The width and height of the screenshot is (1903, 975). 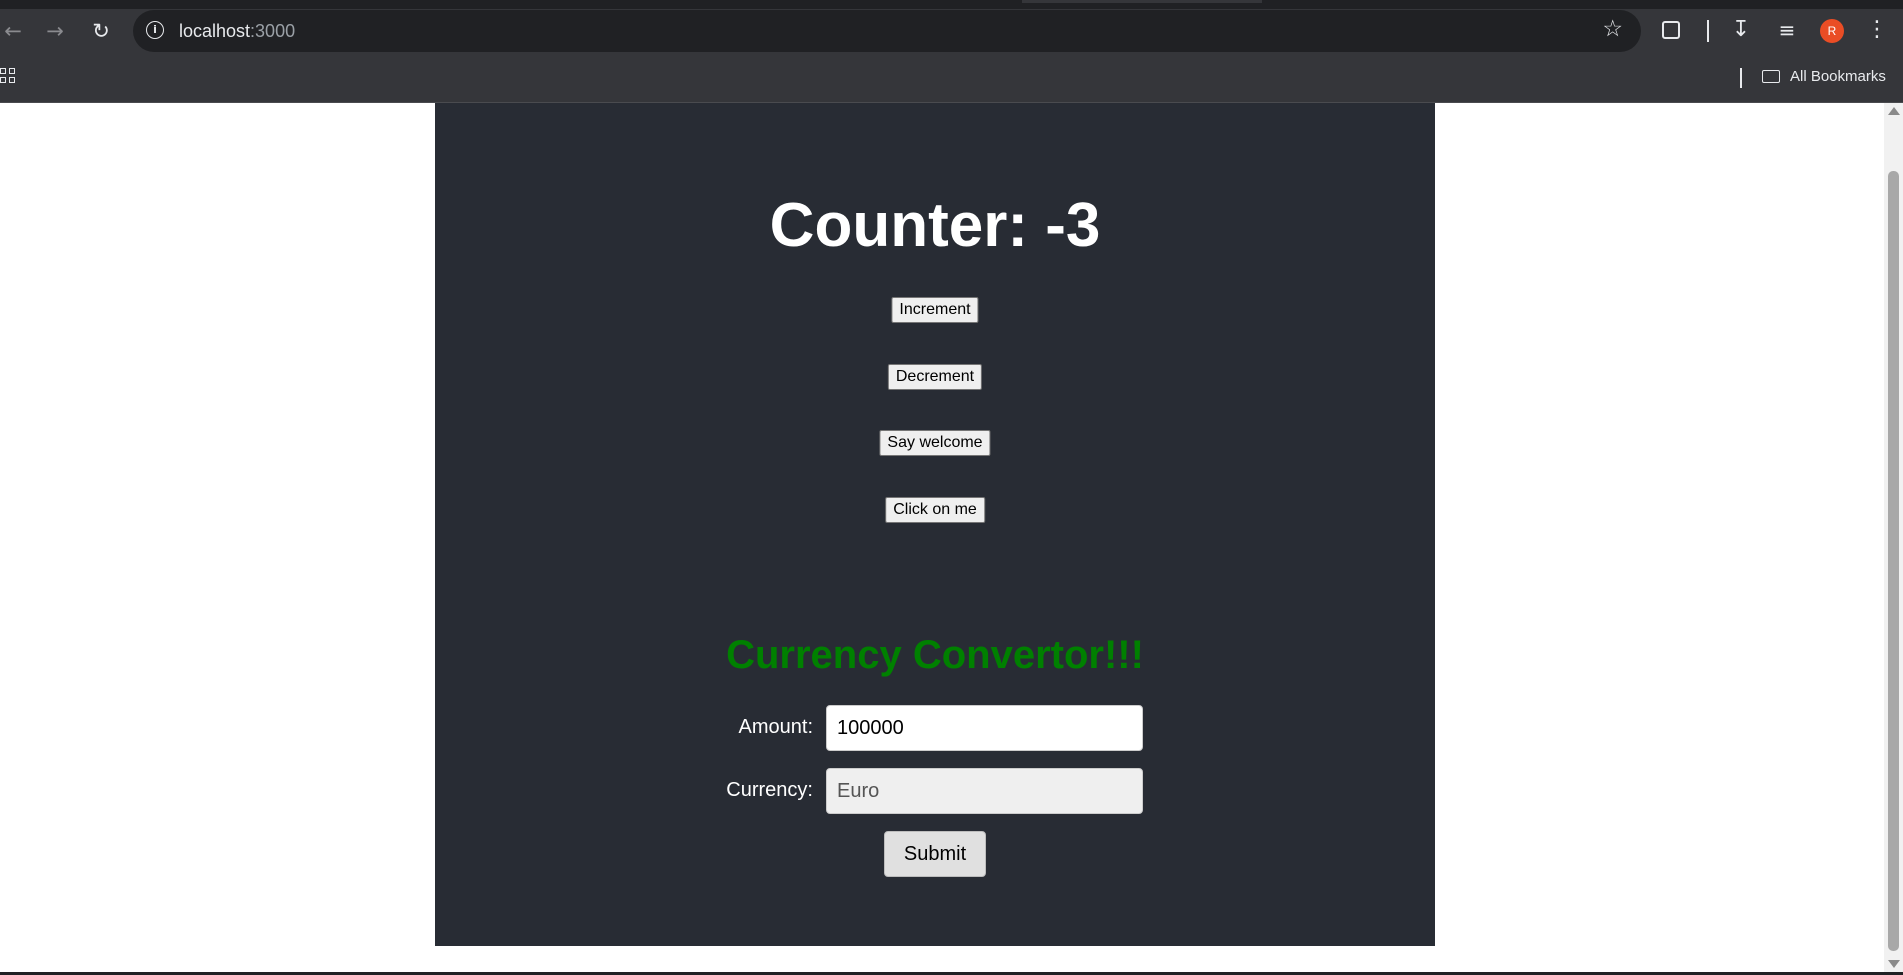 I want to click on menu-kebab-icon: ⋮, so click(x=1877, y=30).